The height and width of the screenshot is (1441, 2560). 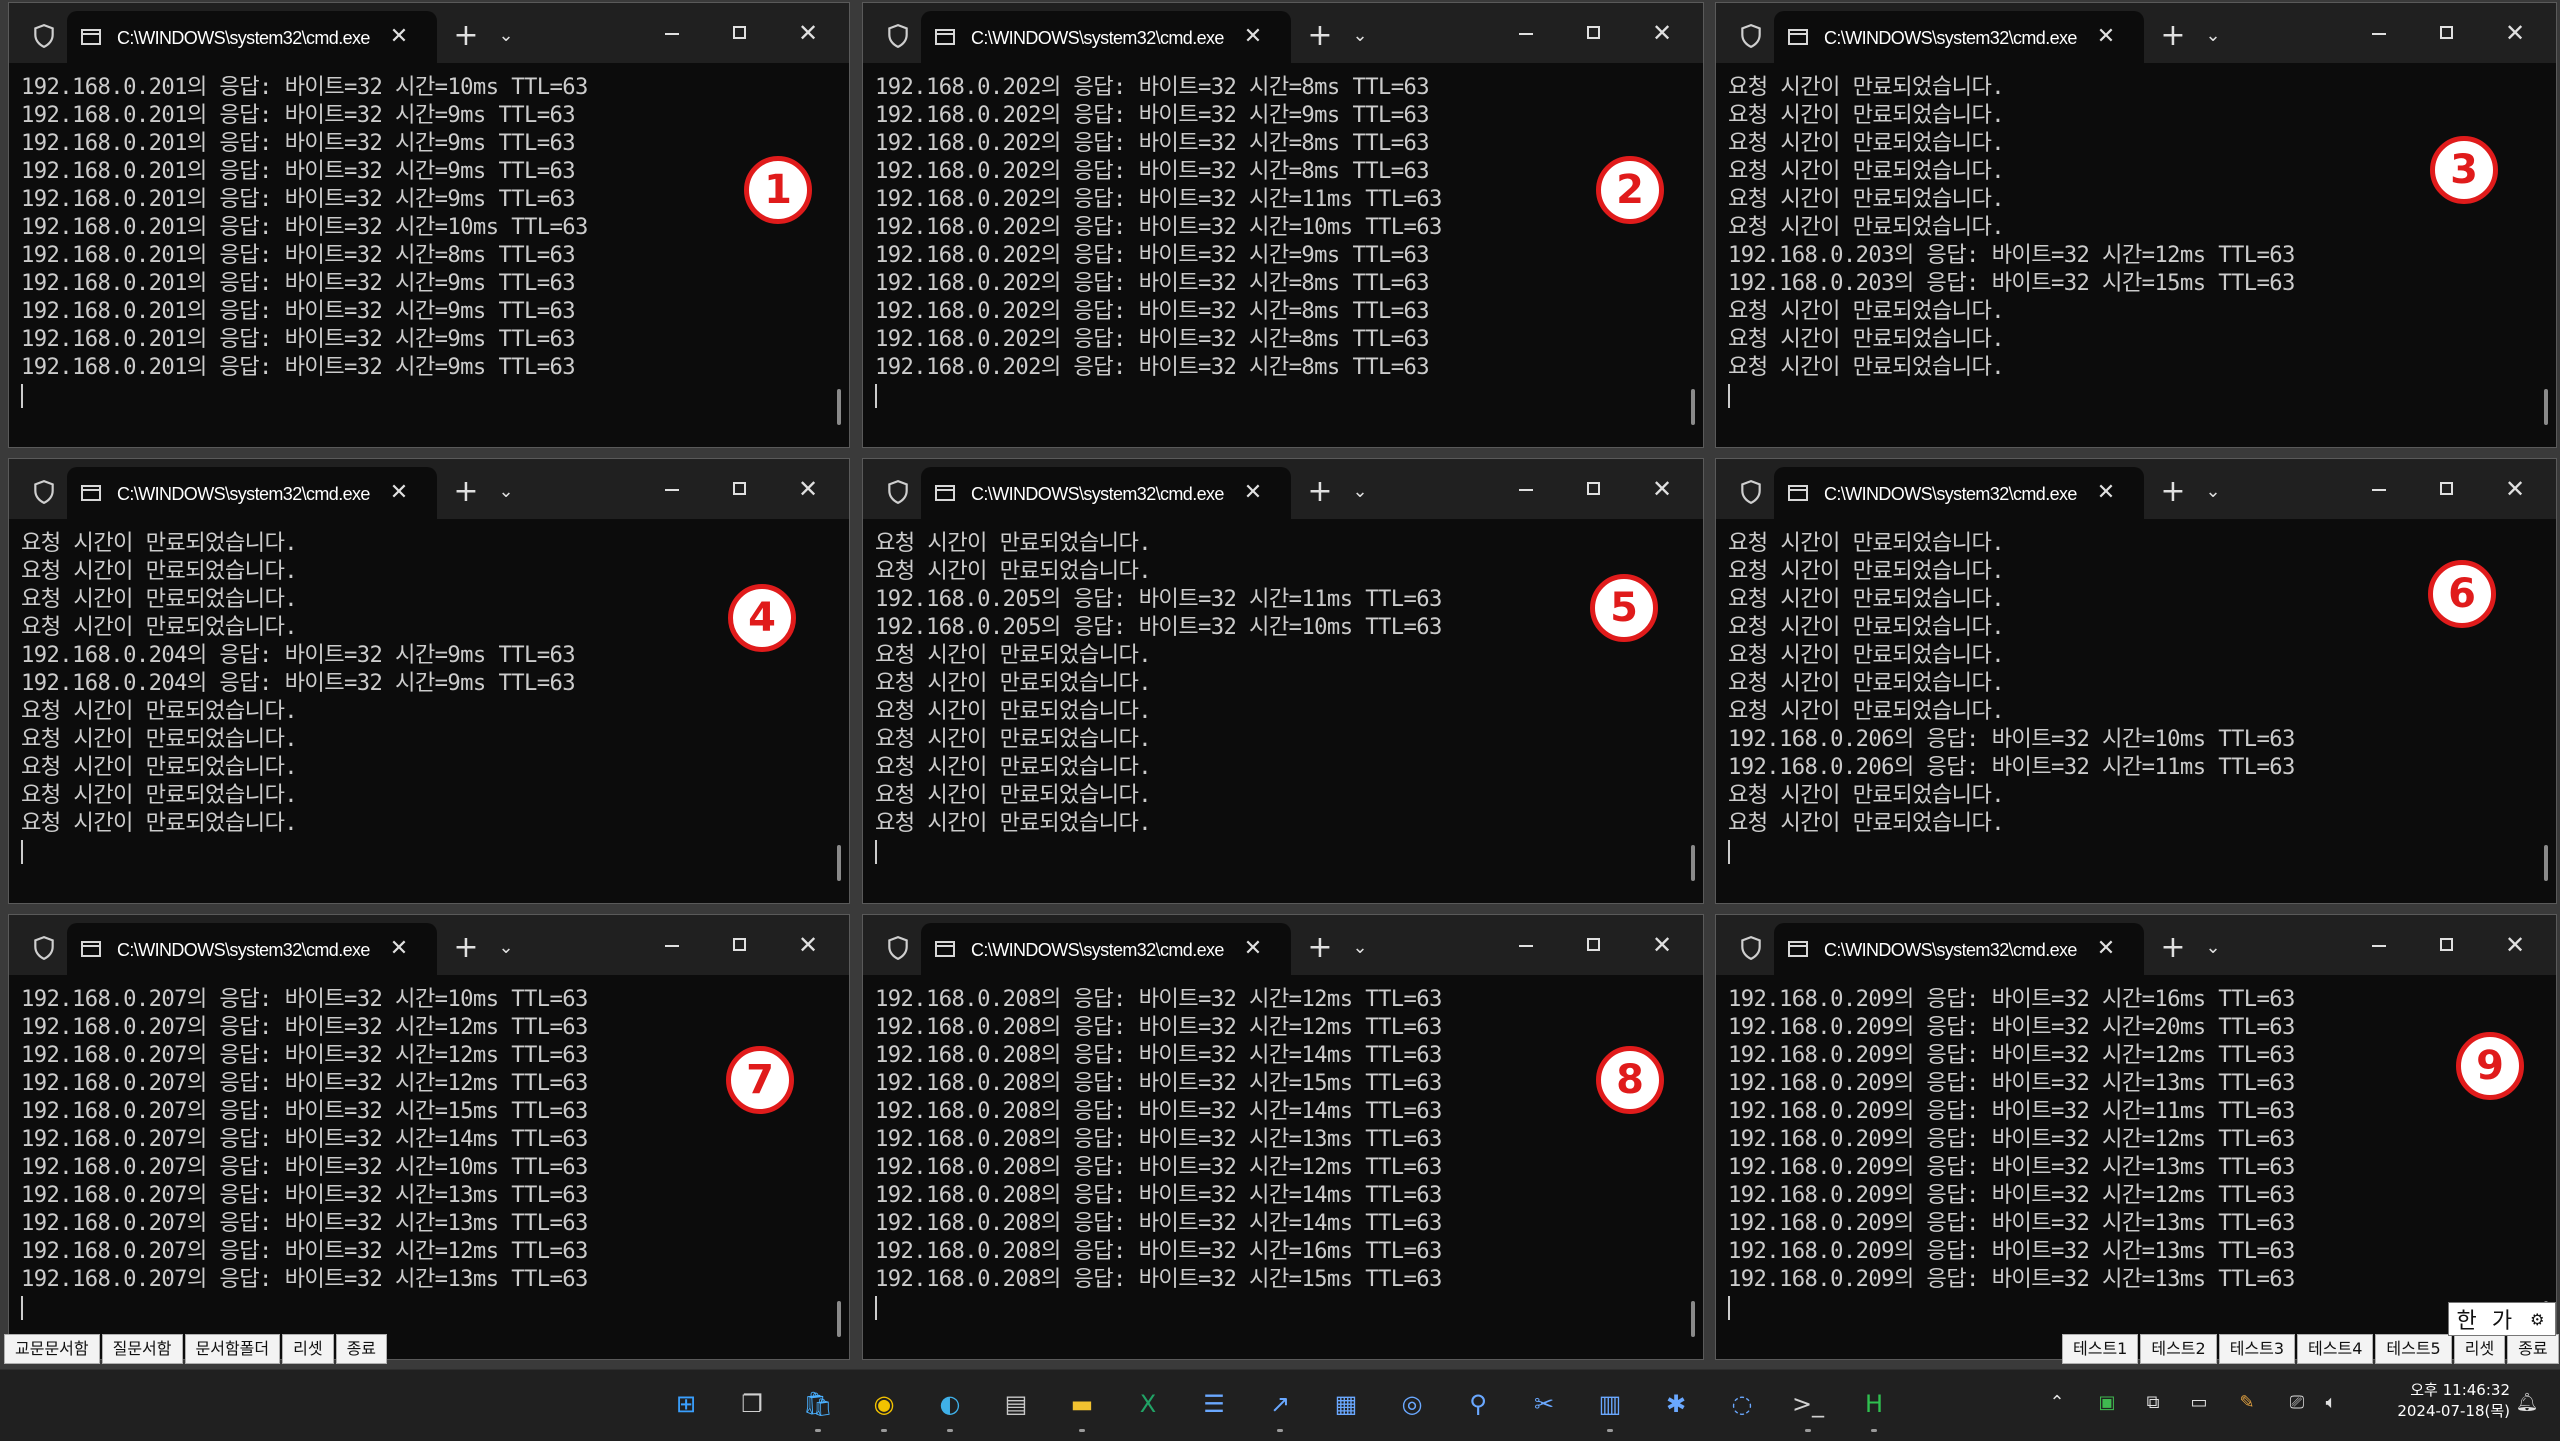 What do you see at coordinates (1280, 1404) in the screenshot?
I see `share-icon: ↗` at bounding box center [1280, 1404].